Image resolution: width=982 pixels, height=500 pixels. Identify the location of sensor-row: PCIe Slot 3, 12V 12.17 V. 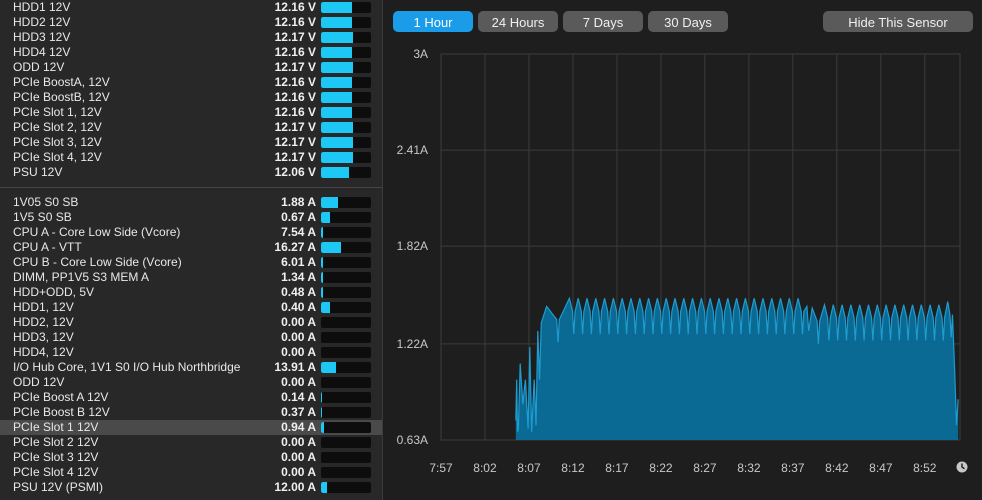
(191, 142).